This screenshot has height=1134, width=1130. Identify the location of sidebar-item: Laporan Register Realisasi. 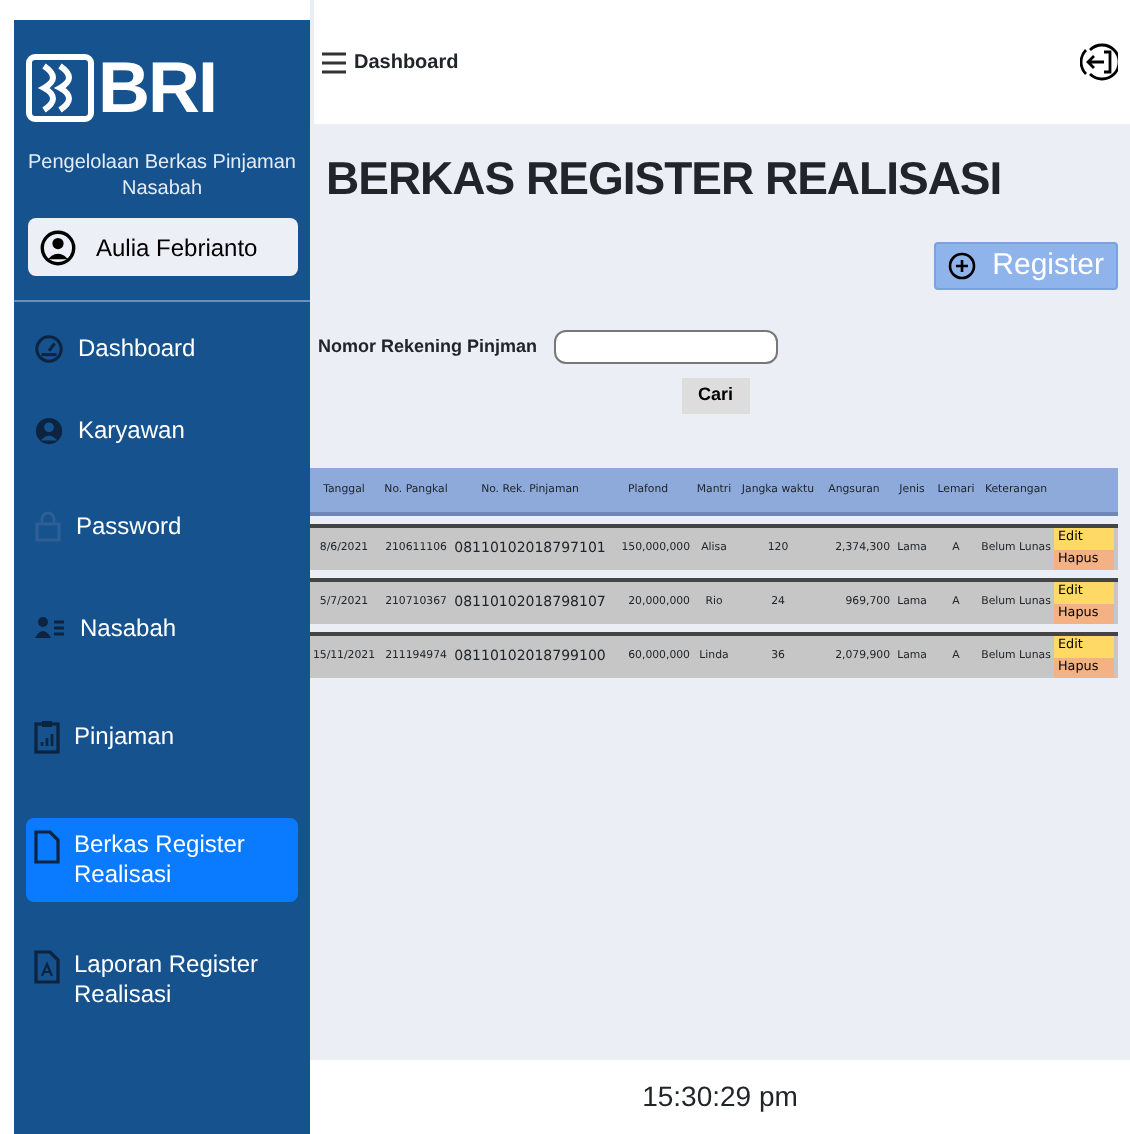
(162, 980).